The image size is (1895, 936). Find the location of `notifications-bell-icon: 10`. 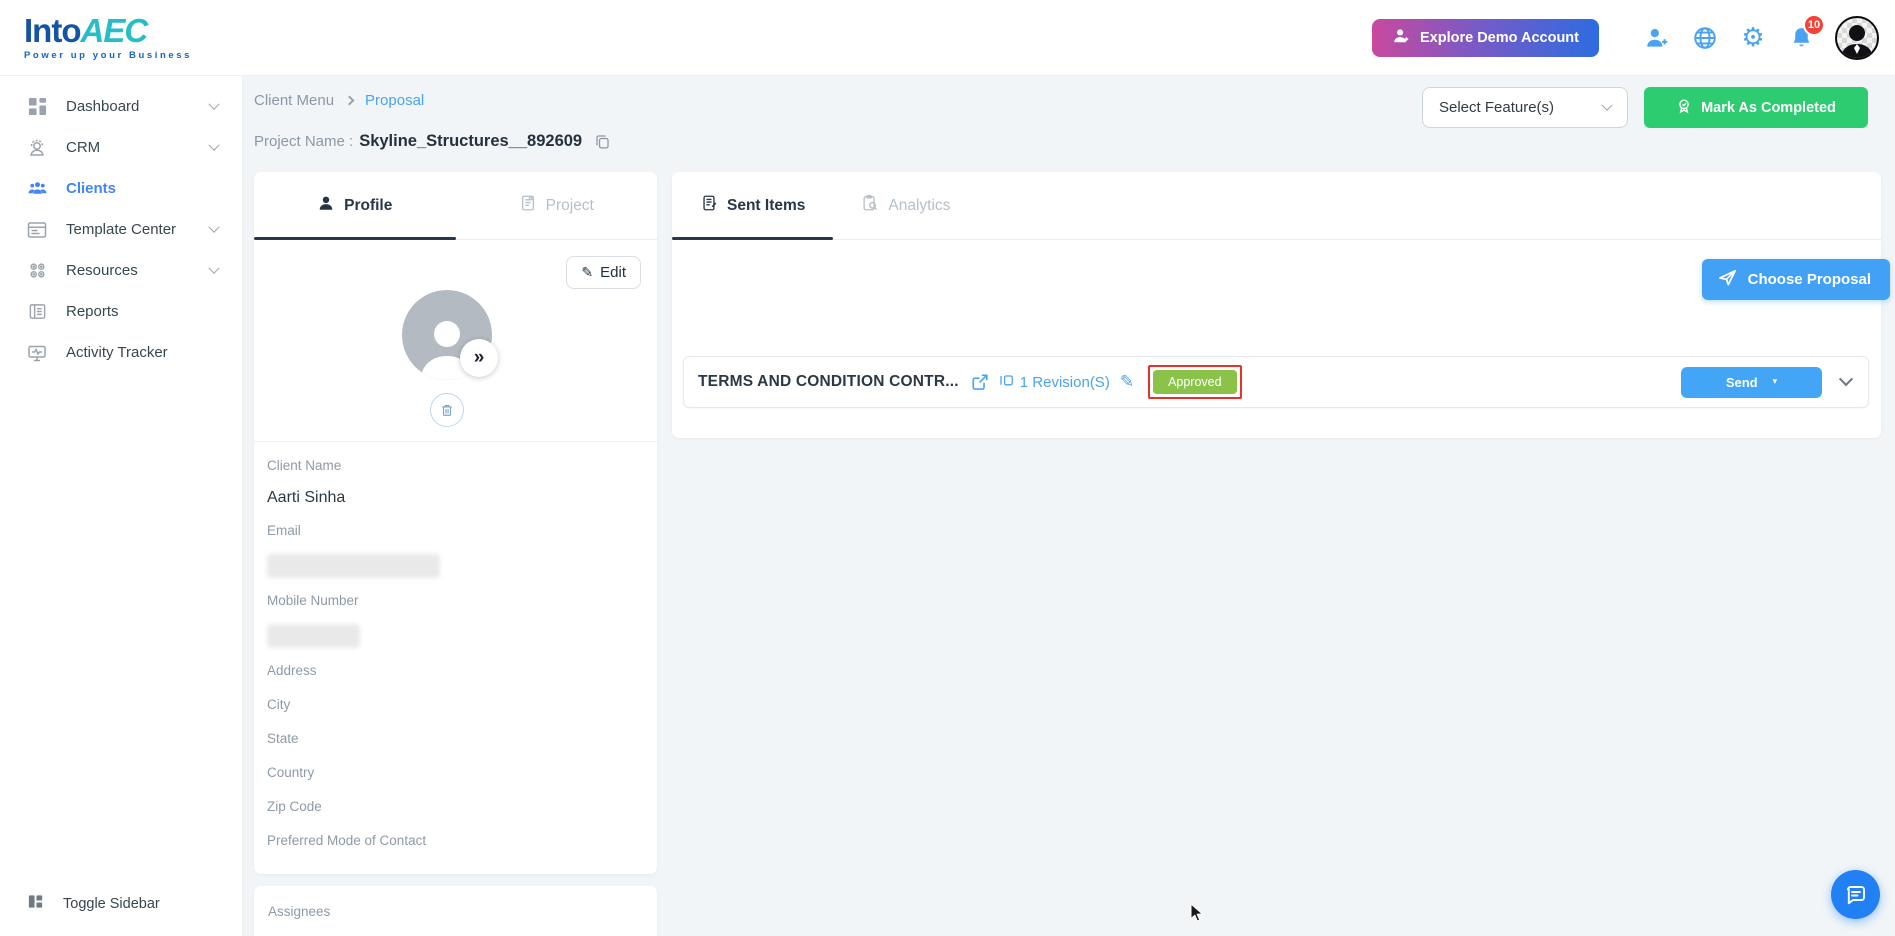

notifications-bell-icon: 10 is located at coordinates (1806, 32).